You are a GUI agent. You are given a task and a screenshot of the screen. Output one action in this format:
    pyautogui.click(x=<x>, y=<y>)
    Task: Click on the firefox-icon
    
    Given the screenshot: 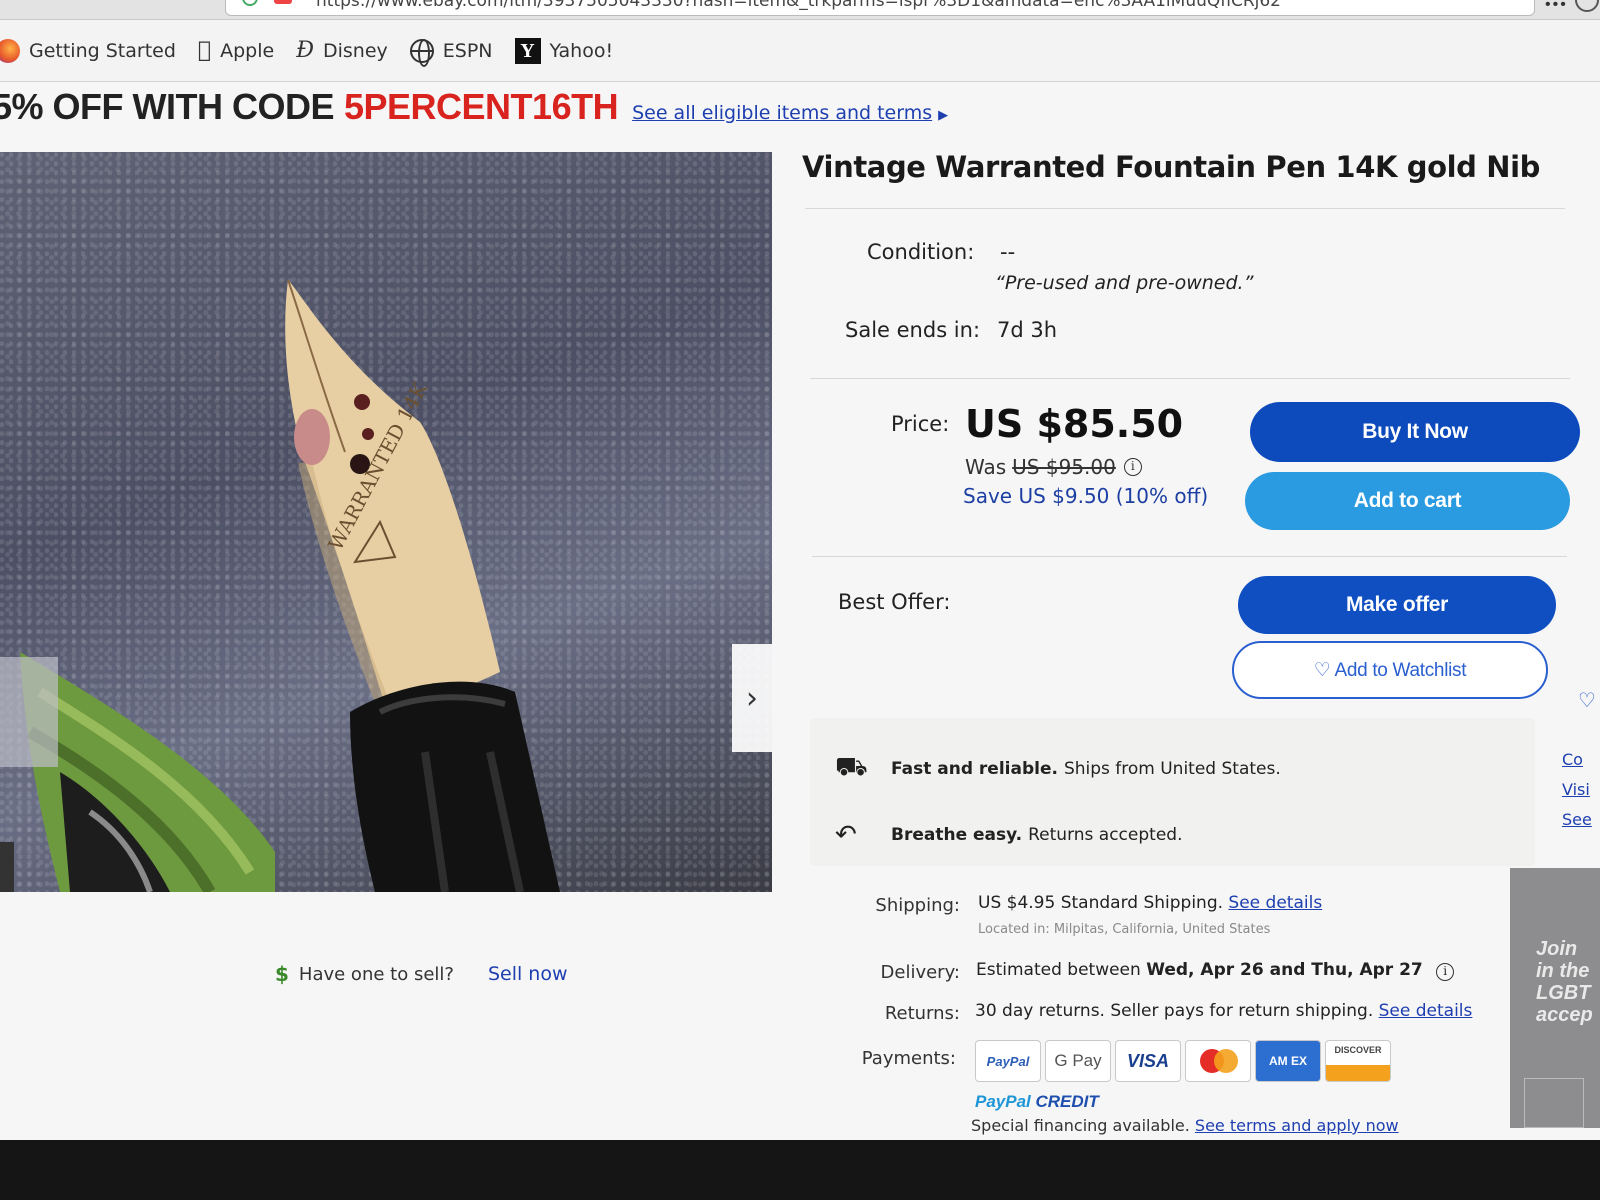 What is the action you would take?
    pyautogui.click(x=10, y=50)
    